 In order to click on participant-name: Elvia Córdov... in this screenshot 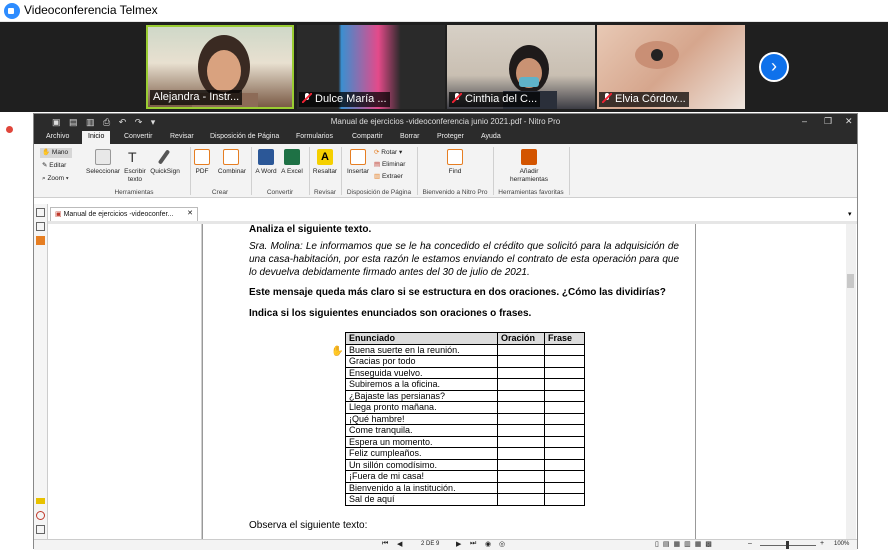, I will do `click(644, 99)`.